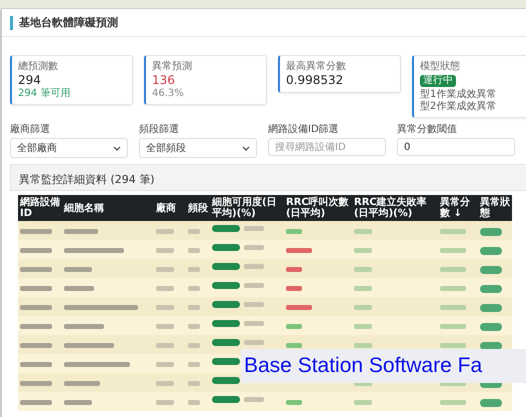  I want to click on filter-label: 廠商篩選, so click(30, 130).